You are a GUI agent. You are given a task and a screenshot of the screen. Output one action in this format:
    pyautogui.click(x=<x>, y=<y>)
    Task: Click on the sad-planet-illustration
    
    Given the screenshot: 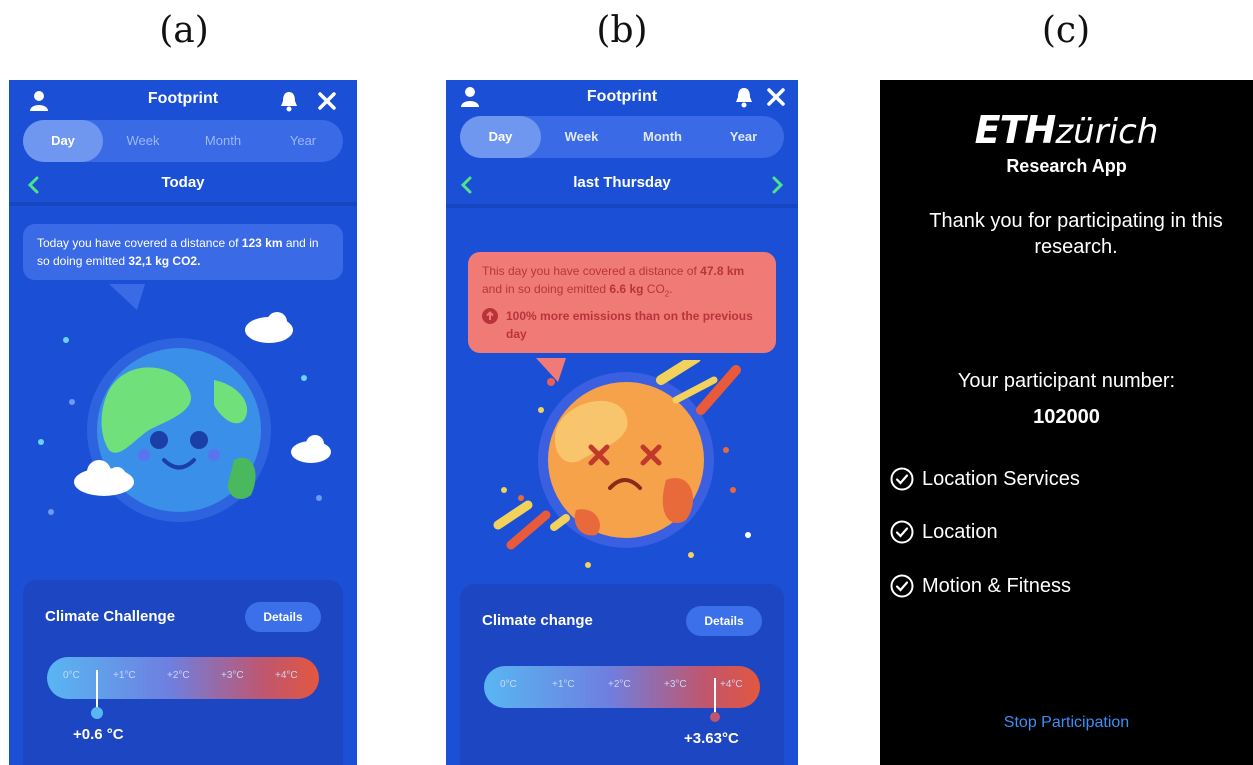 What is the action you would take?
    pyautogui.click(x=622, y=464)
    